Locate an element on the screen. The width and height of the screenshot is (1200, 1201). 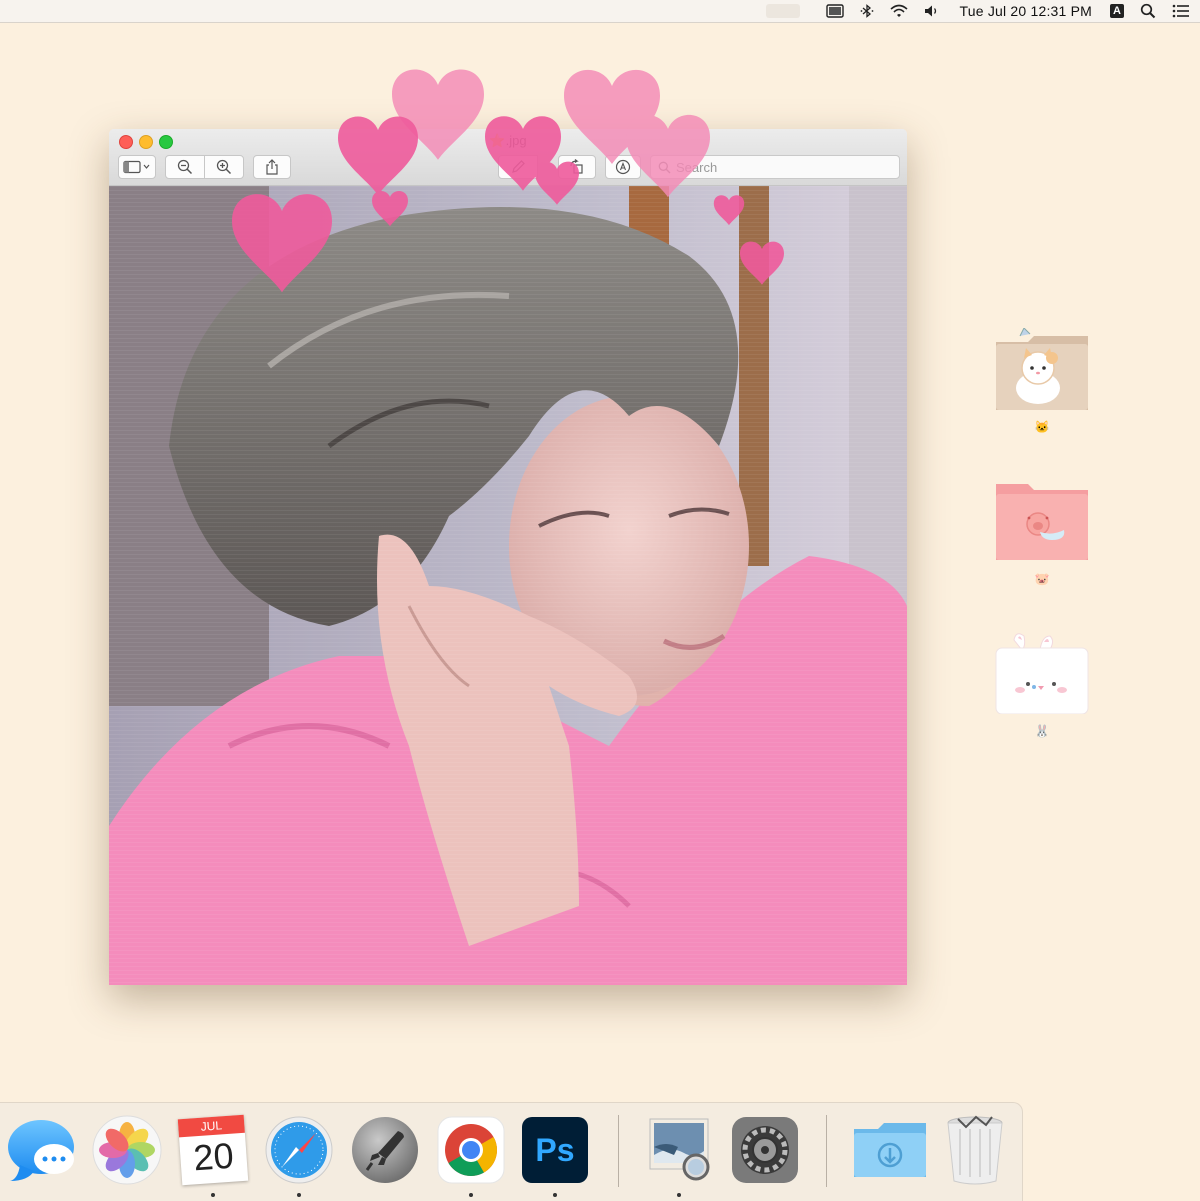
desktop-folder-bunny: 🐰 is located at coordinates (1042, 685).